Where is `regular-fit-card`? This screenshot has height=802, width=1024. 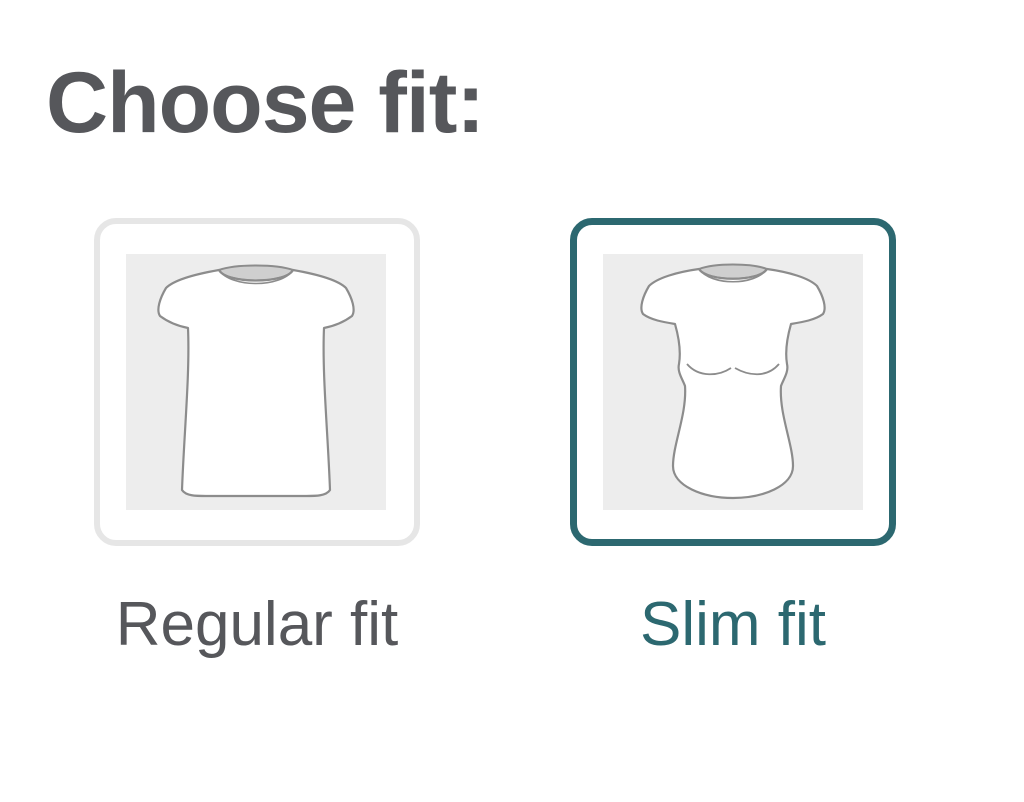
regular-fit-card is located at coordinates (257, 382).